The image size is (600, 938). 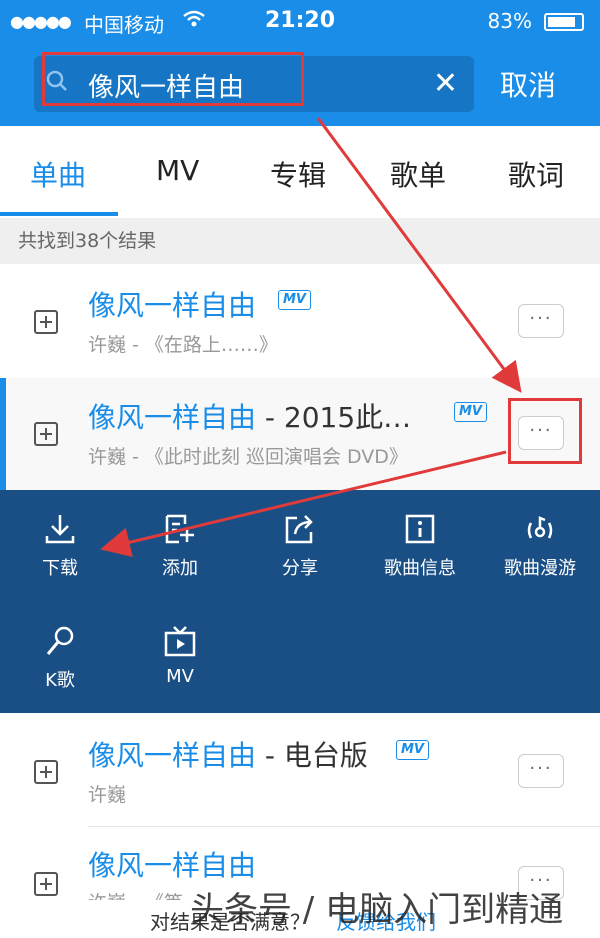 What do you see at coordinates (107, 795) in the screenshot?
I see `song-artist-album: 许巍` at bounding box center [107, 795].